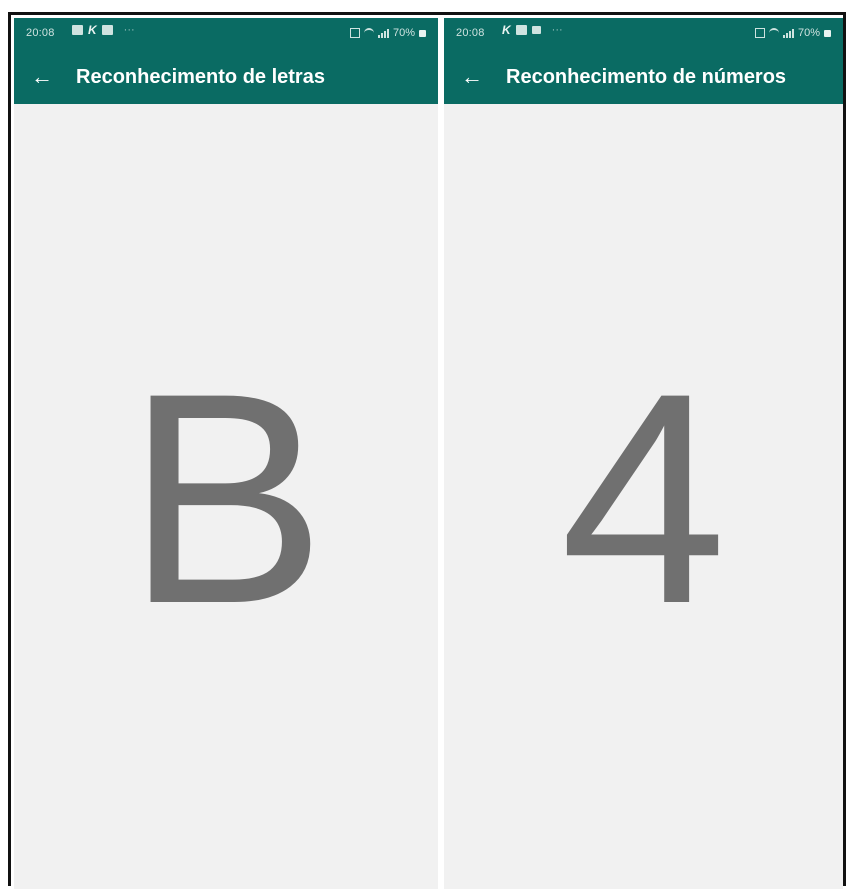  Describe the element at coordinates (200, 76) in the screenshot. I see `page-title: Reconhecimento de letras` at that location.